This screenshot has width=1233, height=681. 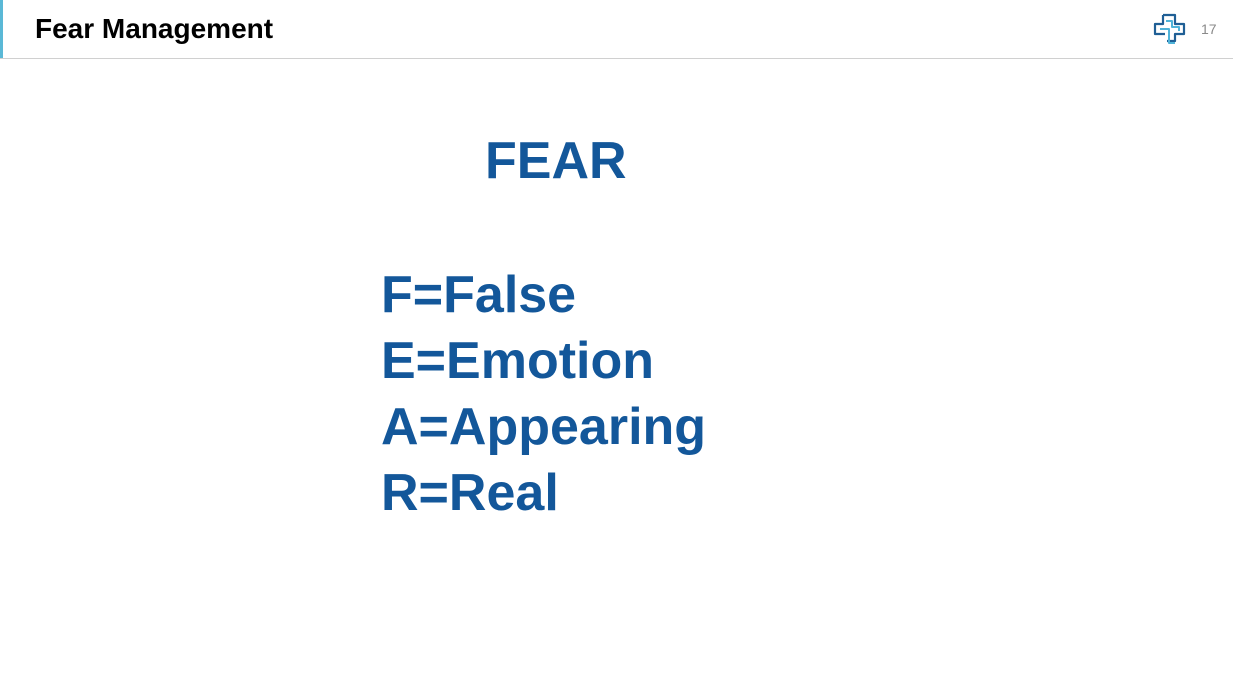 I want to click on cross-logo-icon, so click(x=1170, y=29).